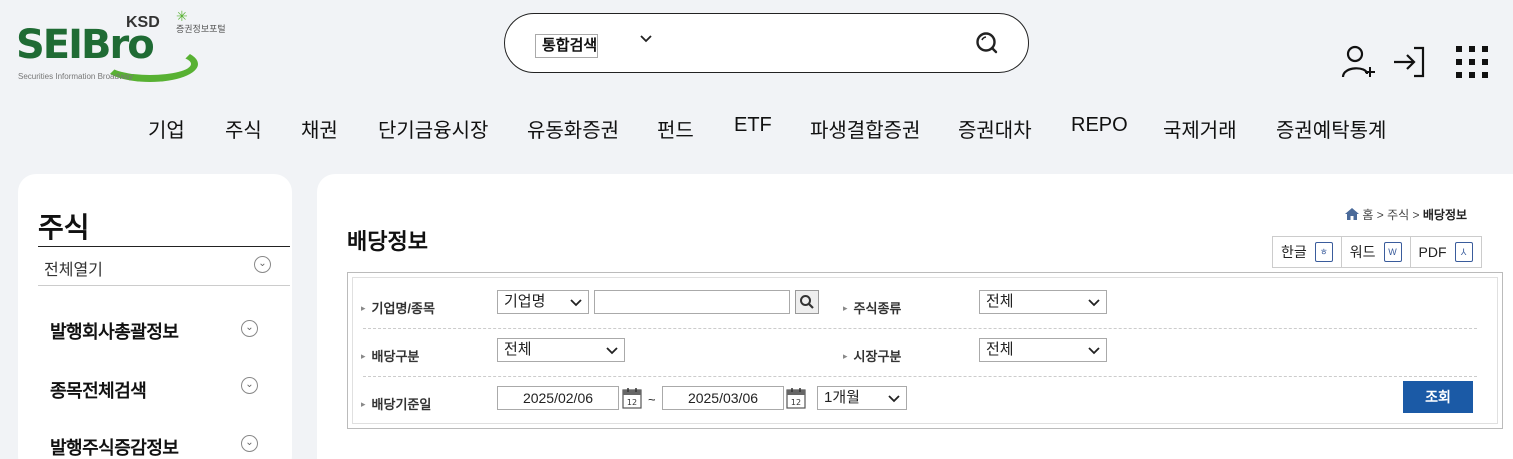  What do you see at coordinates (73, 268) in the screenshot?
I see `open-all-button: 전체열기` at bounding box center [73, 268].